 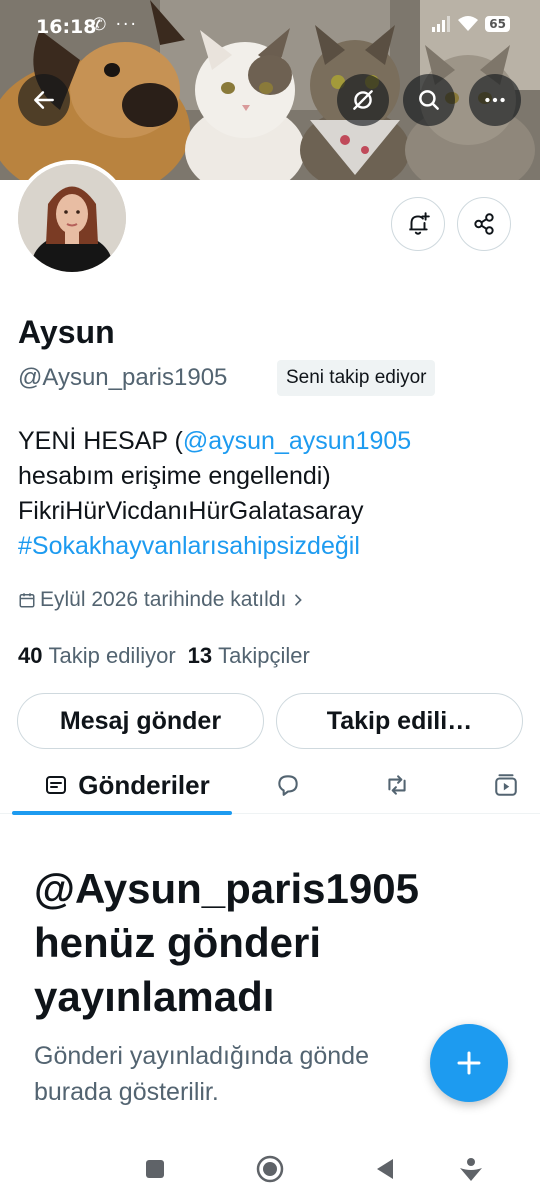 I want to click on more-icon, so click(x=495, y=100).